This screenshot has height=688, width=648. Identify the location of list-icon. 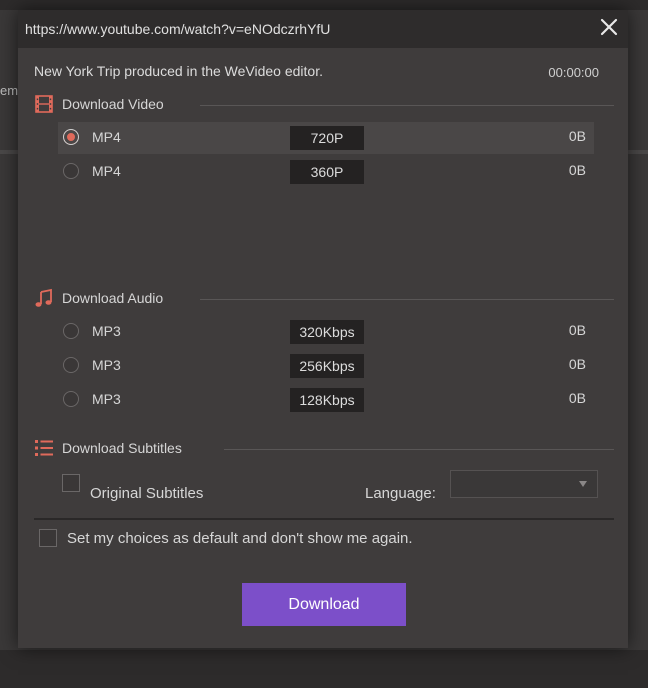
(44, 448).